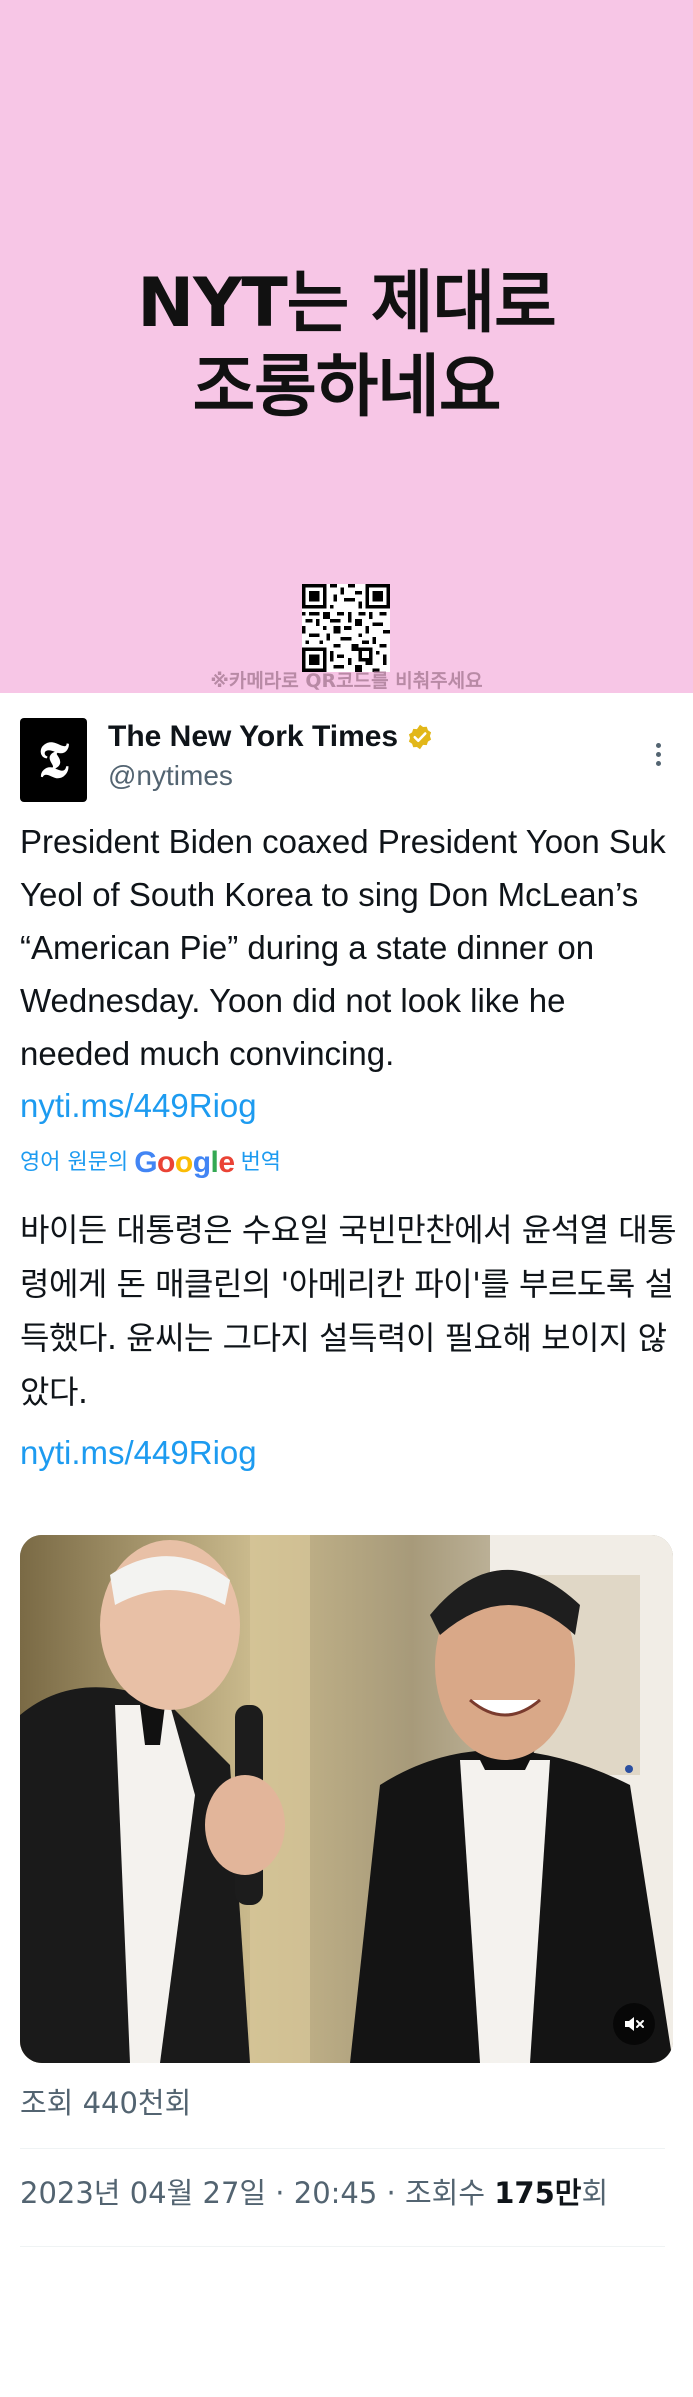 The image size is (693, 2397). I want to click on view-count-value: 175만, so click(538, 2193).